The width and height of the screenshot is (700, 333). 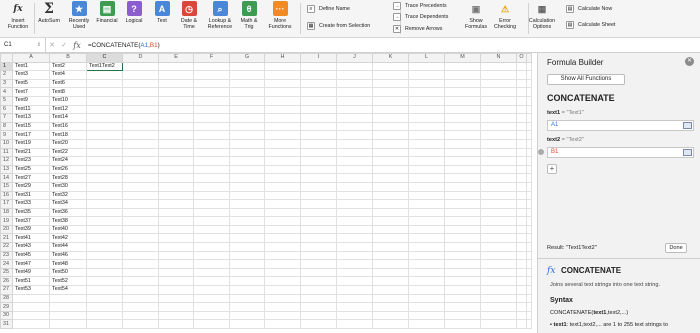 What do you see at coordinates (338, 25) in the screenshot?
I see `create-from-selection-button: ▦ Create from Selection` at bounding box center [338, 25].